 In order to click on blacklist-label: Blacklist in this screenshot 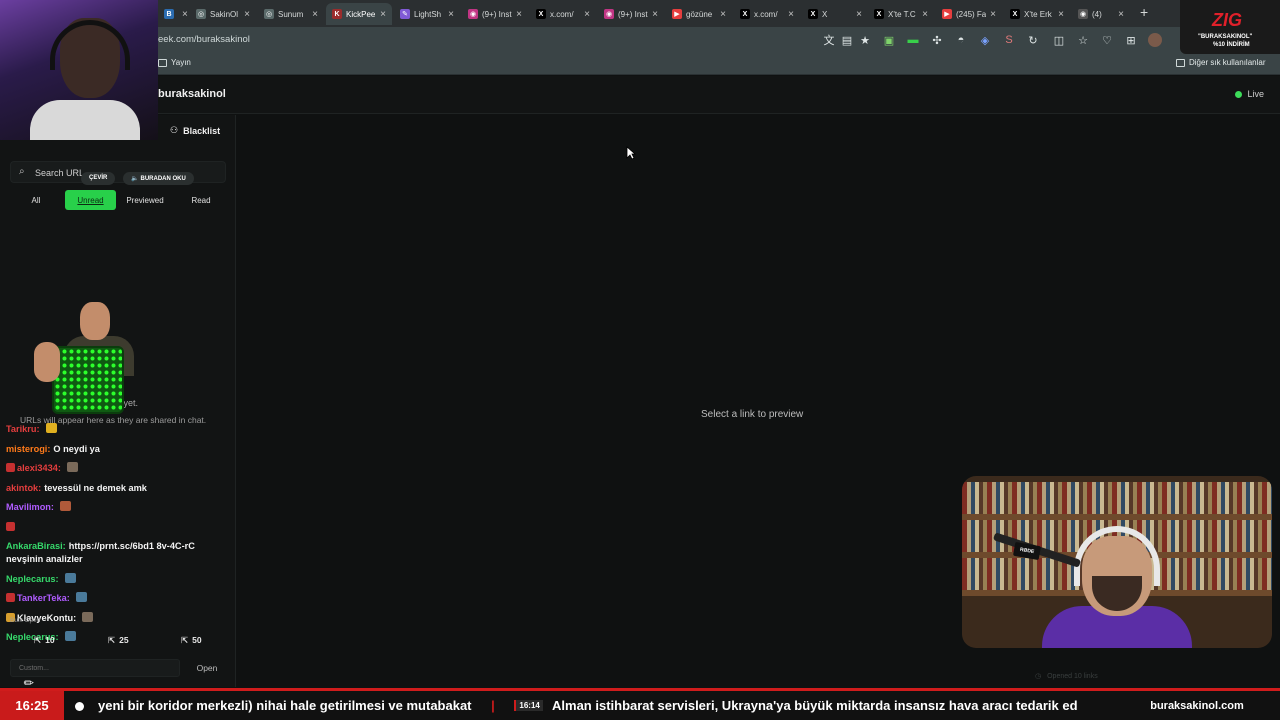, I will do `click(202, 130)`.